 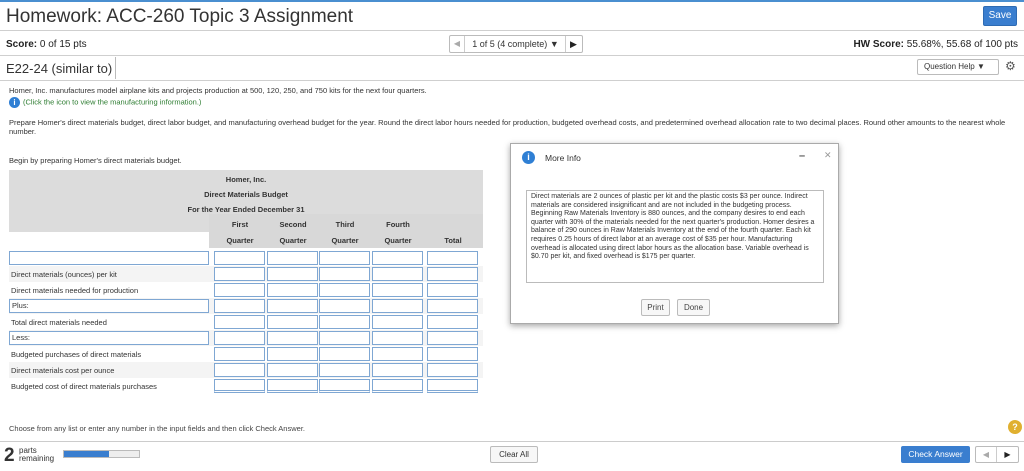 I want to click on question-select: 1 of 5 (4 complete) ▼, so click(x=516, y=44).